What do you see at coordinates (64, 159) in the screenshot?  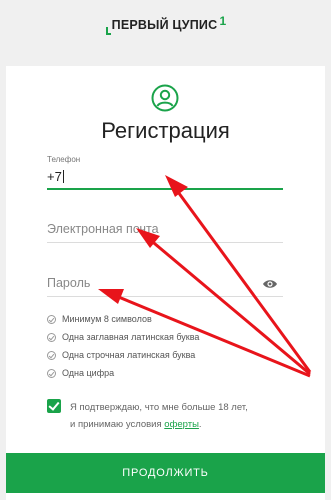 I see `phone-label: Телефон` at bounding box center [64, 159].